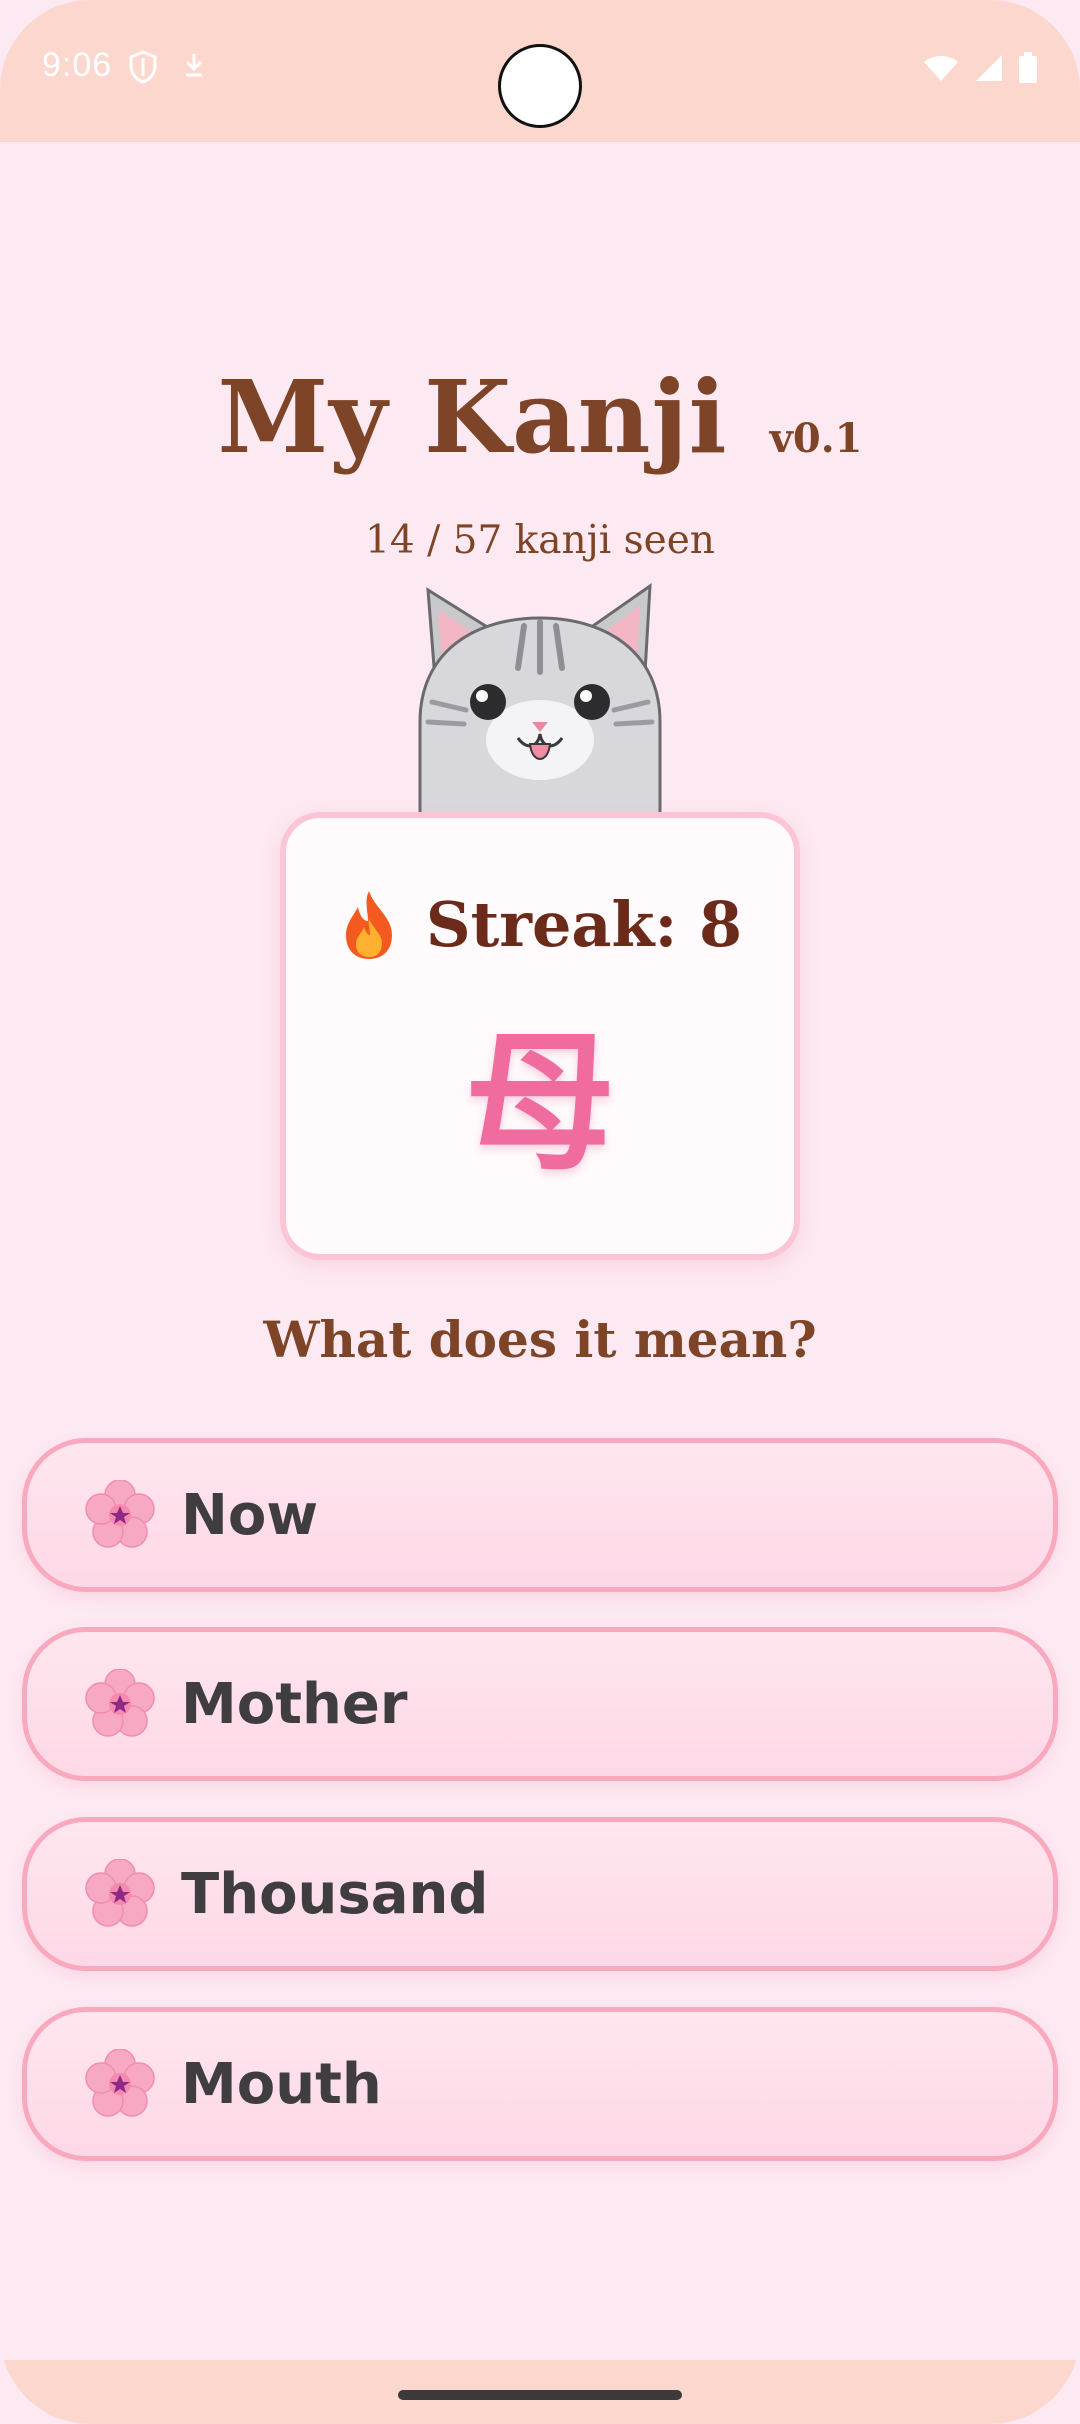 Image resolution: width=1080 pixels, height=2424 pixels. I want to click on wifi-icon, so click(941, 68).